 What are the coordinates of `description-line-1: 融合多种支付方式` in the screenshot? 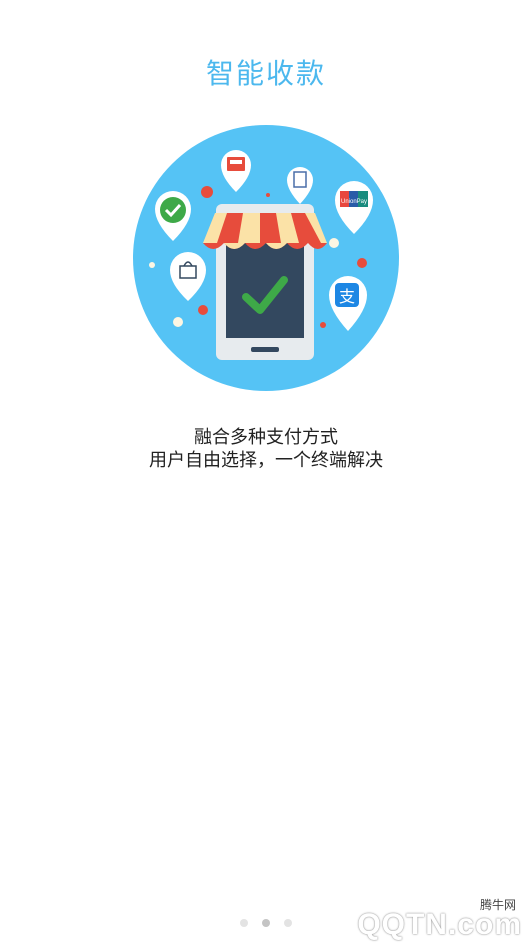 It's located at (266, 437).